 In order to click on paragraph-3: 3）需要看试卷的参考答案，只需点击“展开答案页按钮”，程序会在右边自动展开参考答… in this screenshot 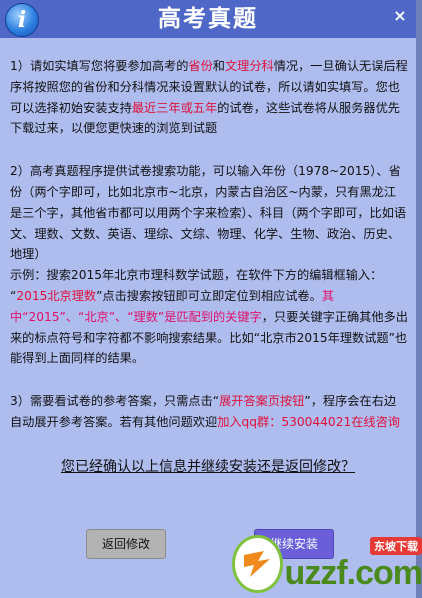, I will do `click(209, 412)`.